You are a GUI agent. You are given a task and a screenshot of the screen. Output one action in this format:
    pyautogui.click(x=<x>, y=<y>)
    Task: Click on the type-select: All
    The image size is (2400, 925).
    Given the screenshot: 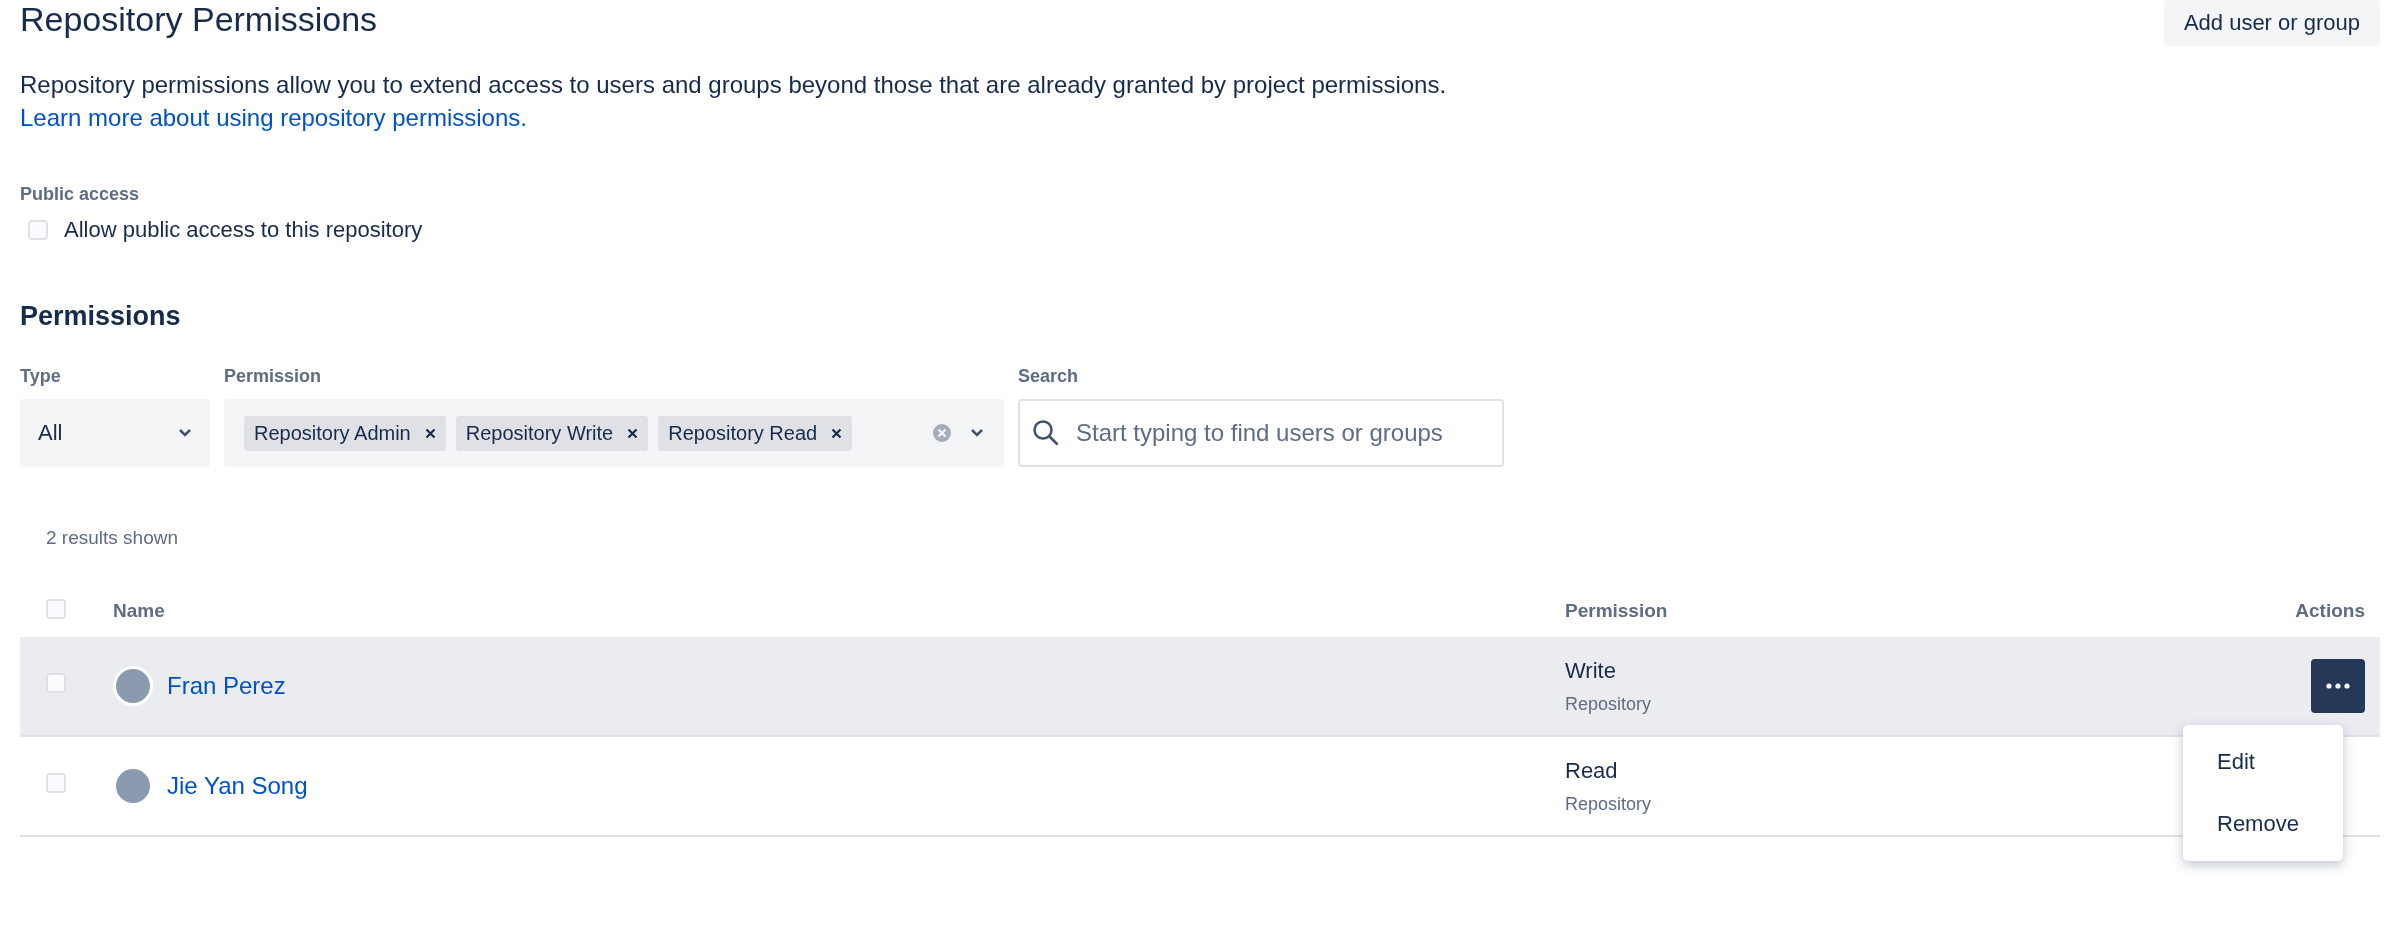 What is the action you would take?
    pyautogui.click(x=115, y=433)
    